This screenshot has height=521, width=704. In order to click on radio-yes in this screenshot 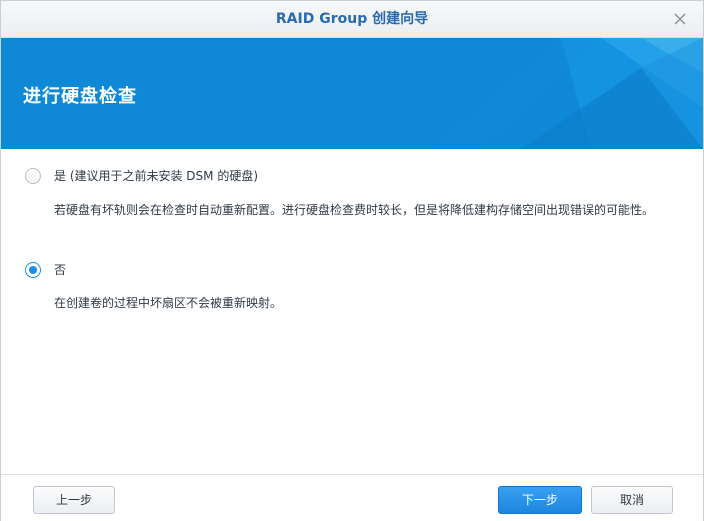, I will do `click(33, 176)`.